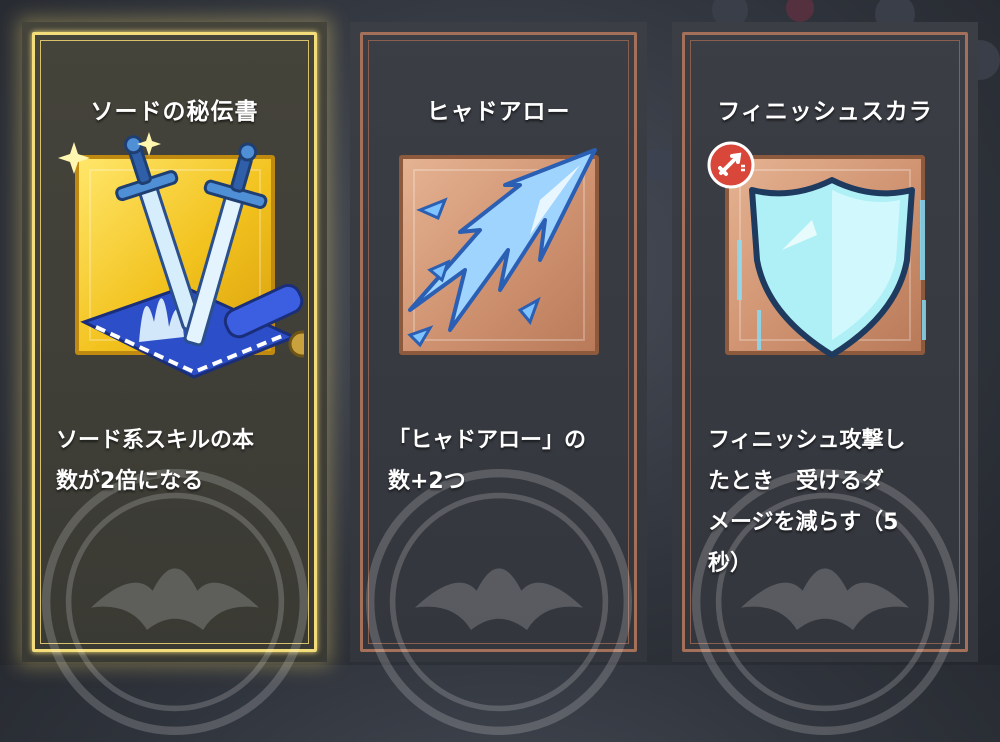 This screenshot has width=1000, height=742. Describe the element at coordinates (498, 112) in the screenshot. I see `card-title: ヒャドアロー` at that location.